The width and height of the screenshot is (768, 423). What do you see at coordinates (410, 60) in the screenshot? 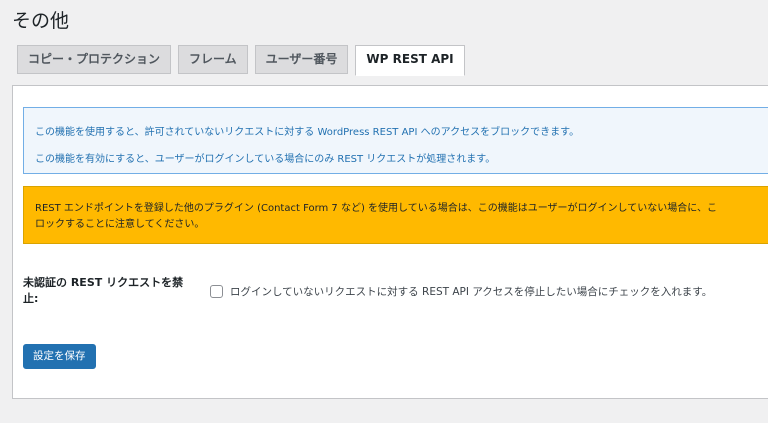
I see `tab-wp-rest-api: WP REST API` at bounding box center [410, 60].